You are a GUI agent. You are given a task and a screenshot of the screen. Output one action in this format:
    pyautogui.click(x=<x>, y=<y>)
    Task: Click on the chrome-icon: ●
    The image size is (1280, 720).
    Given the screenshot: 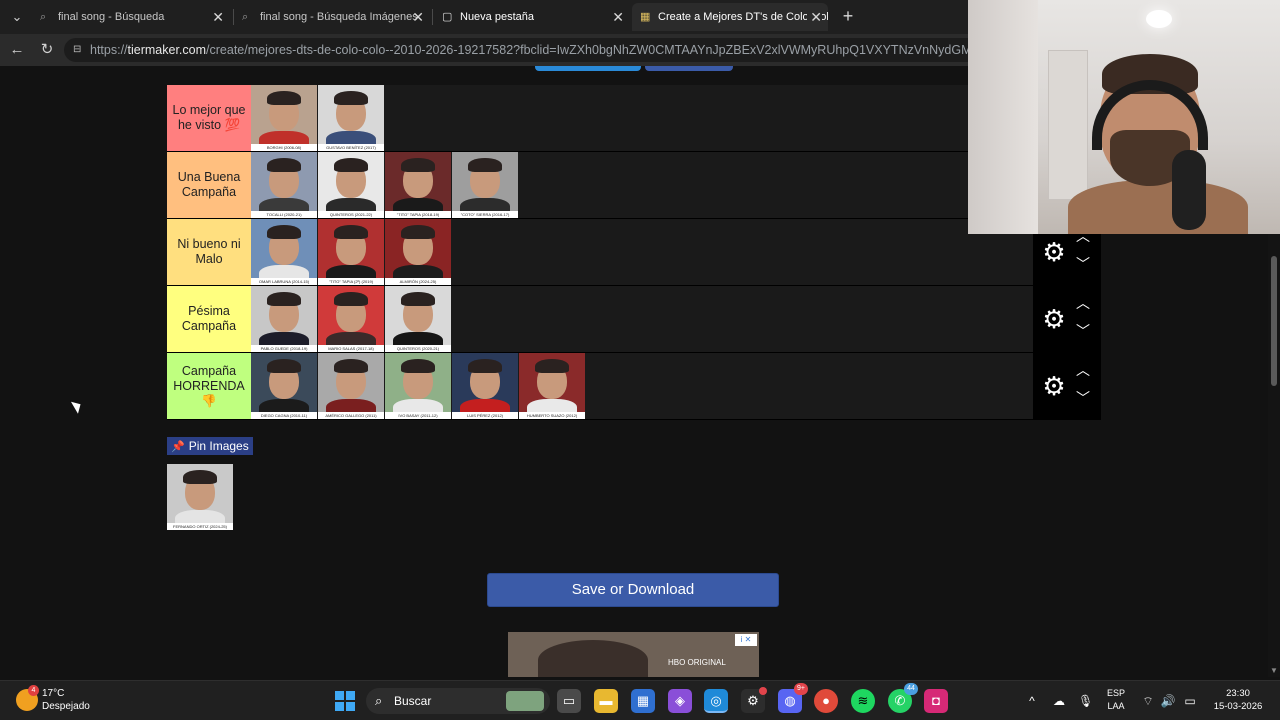 What is the action you would take?
    pyautogui.click(x=826, y=701)
    